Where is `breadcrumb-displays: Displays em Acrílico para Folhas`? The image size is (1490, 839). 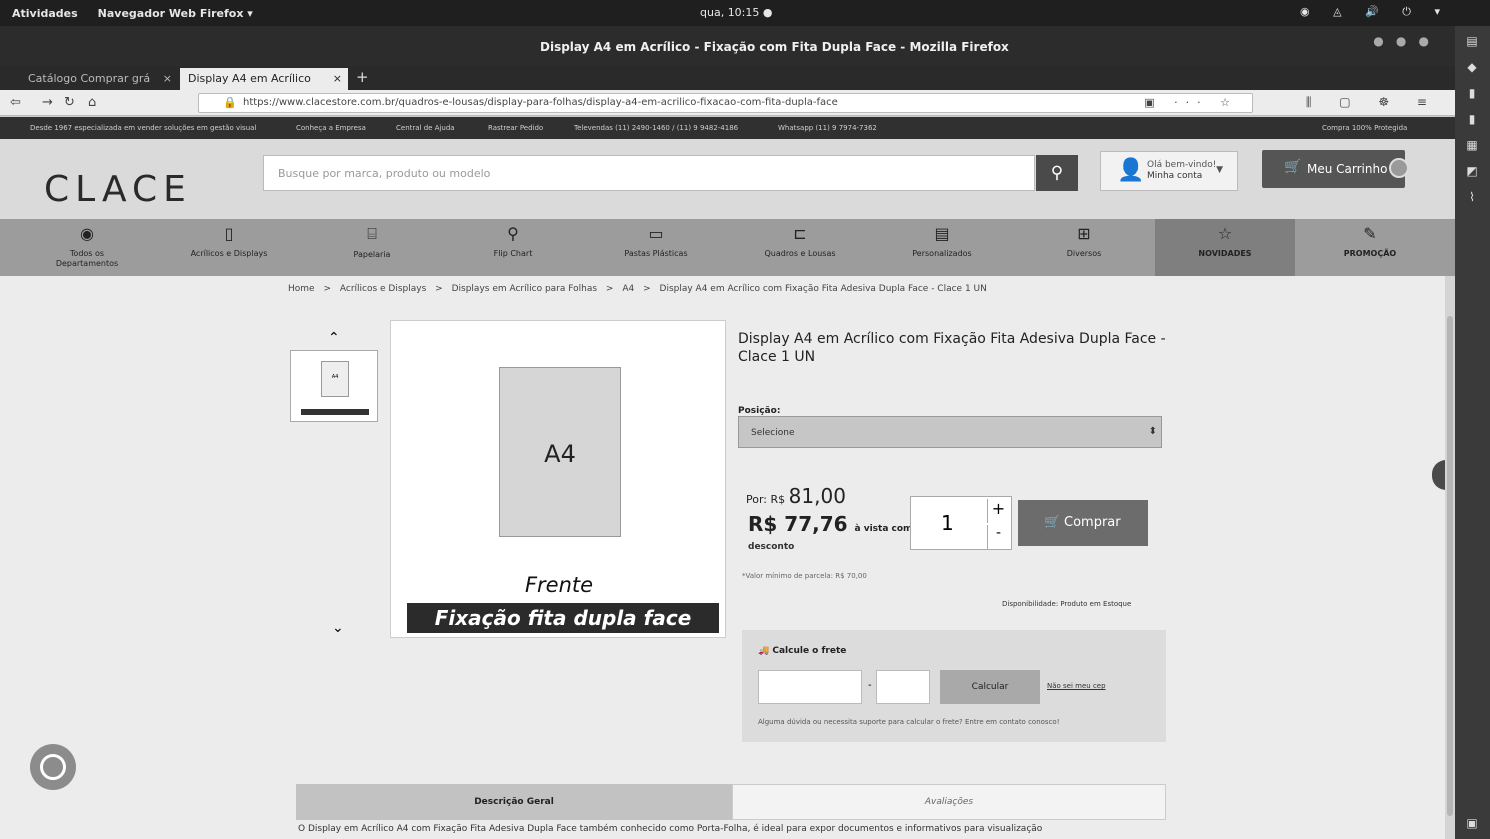
breadcrumb-displays: Displays em Acrílico para Folhas is located at coordinates (524, 289).